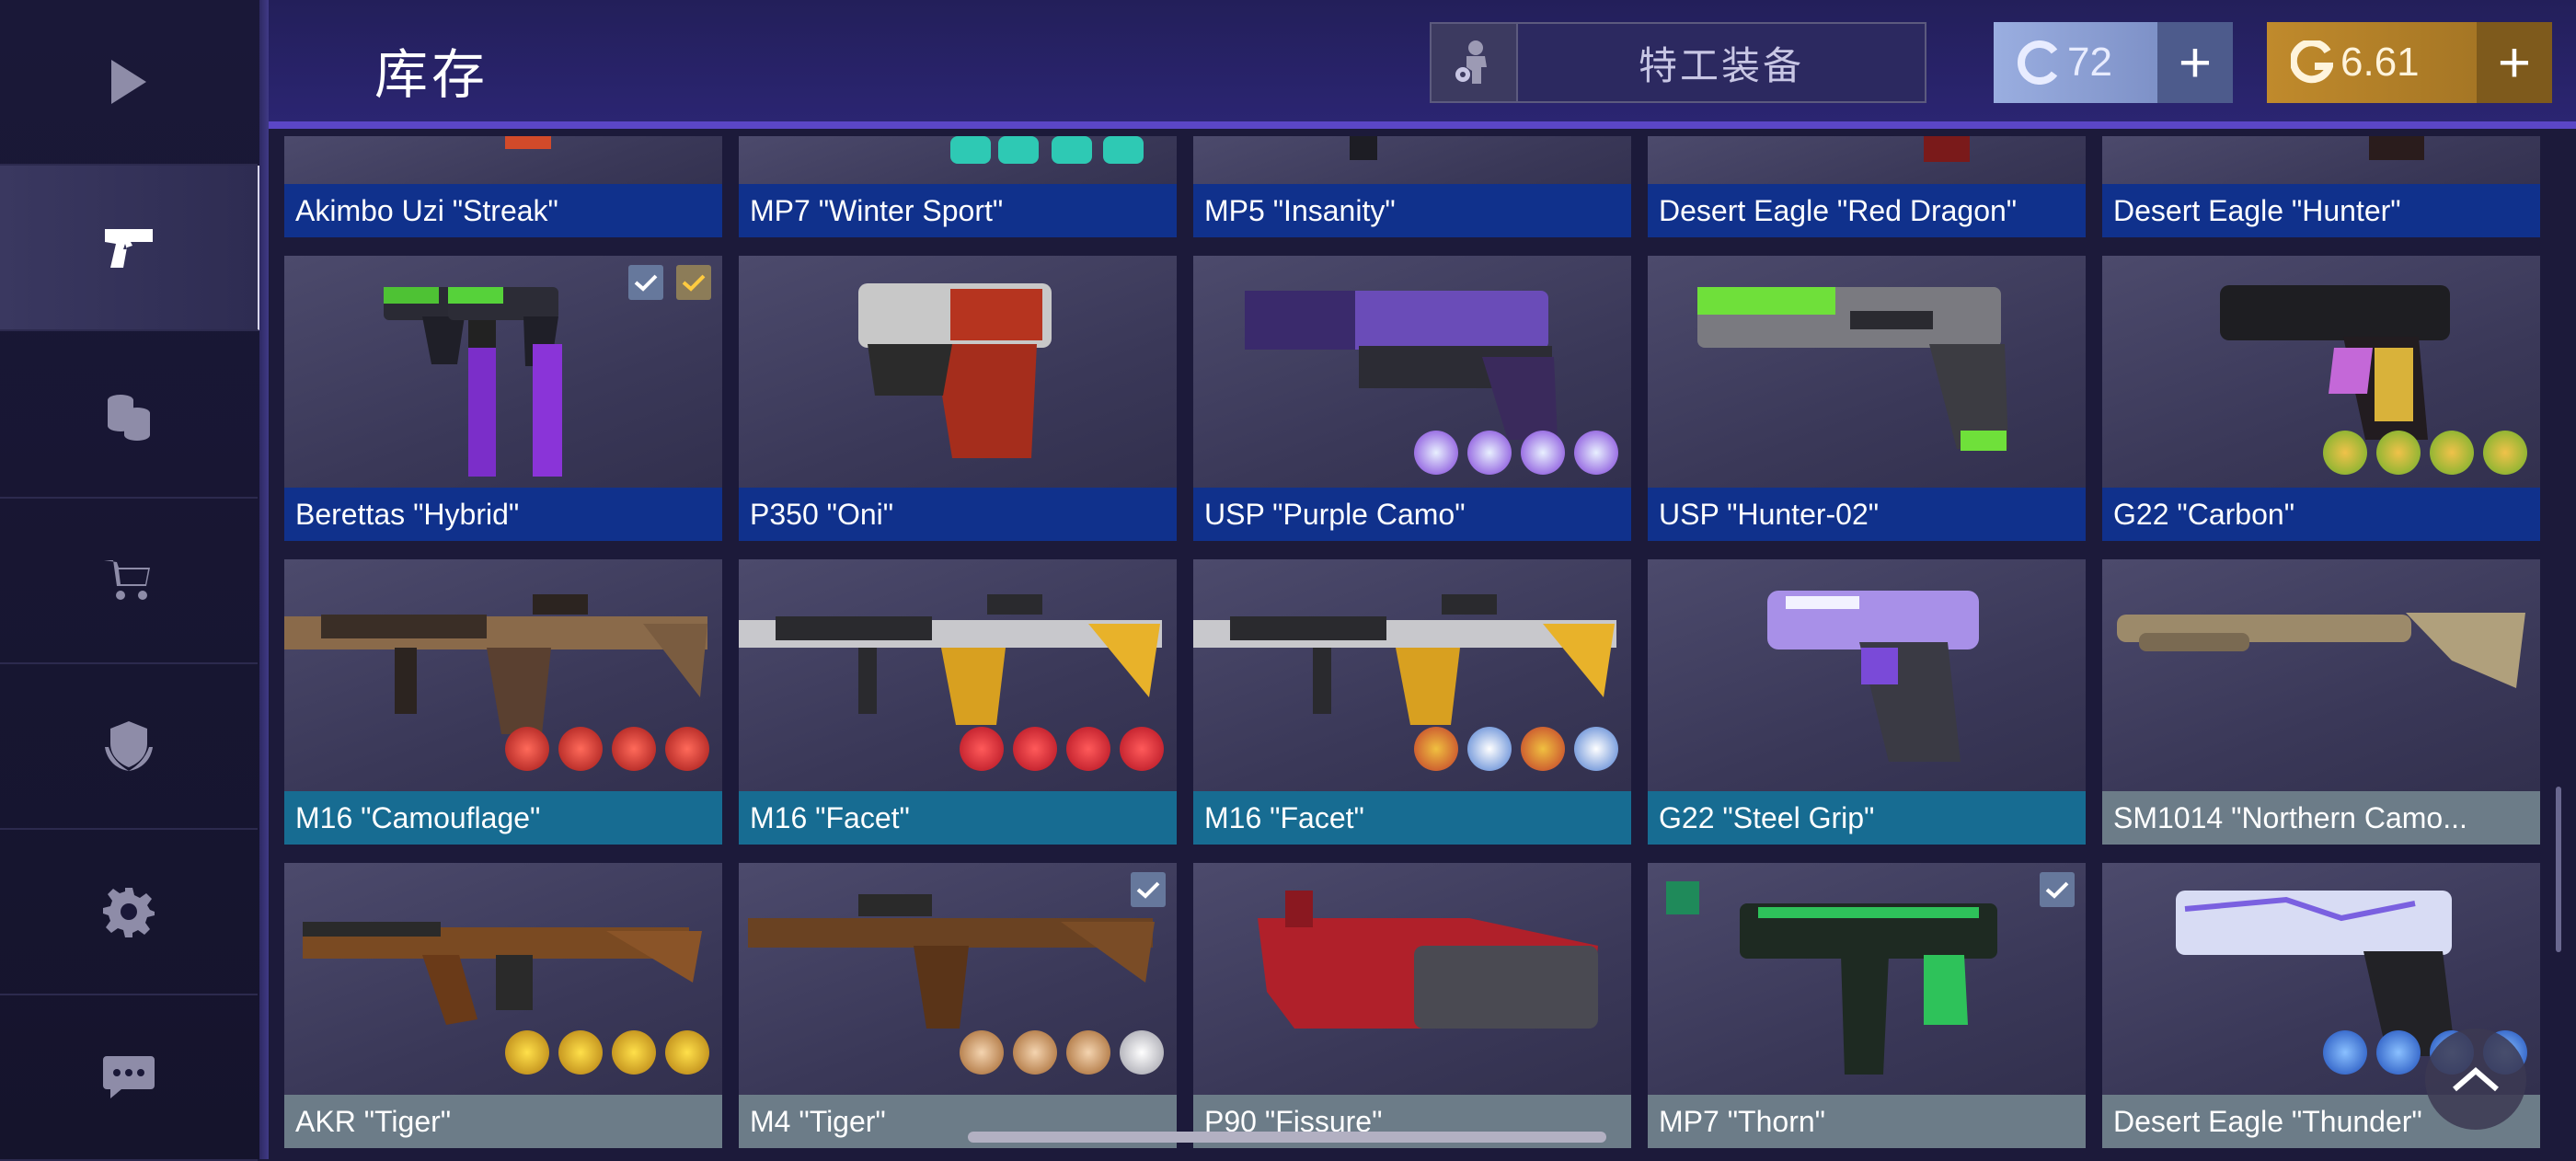  I want to click on add-gold-button: +, so click(2514, 63).